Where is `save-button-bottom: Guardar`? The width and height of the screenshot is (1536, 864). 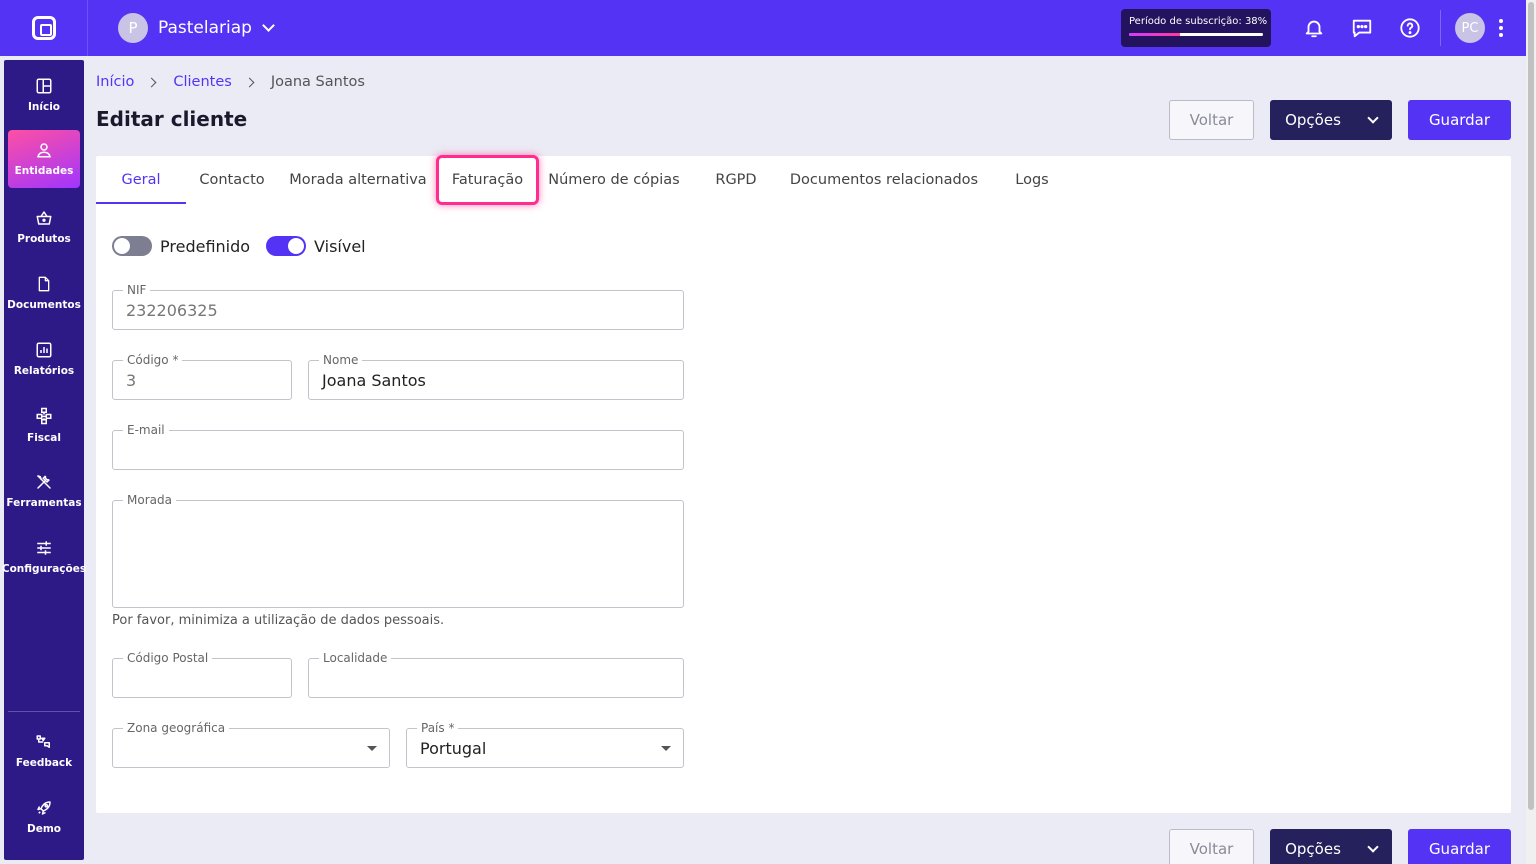 save-button-bottom: Guardar is located at coordinates (1459, 846).